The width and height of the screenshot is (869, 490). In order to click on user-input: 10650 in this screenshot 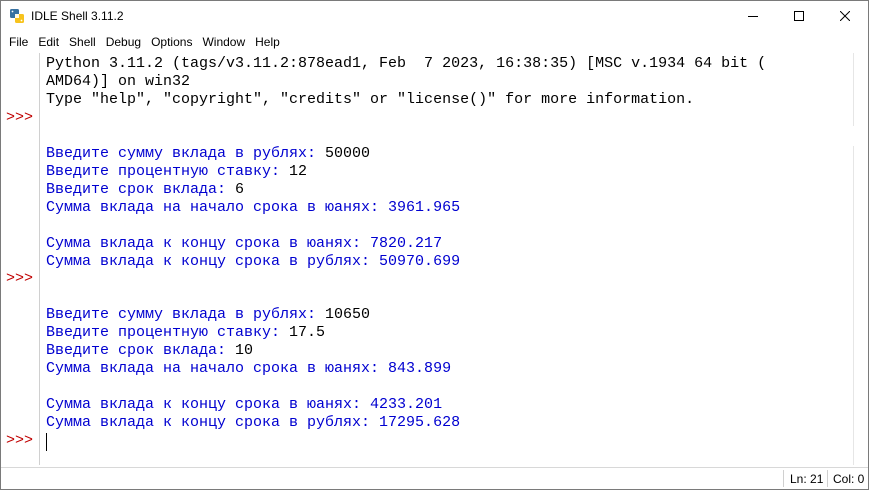, I will do `click(348, 314)`.